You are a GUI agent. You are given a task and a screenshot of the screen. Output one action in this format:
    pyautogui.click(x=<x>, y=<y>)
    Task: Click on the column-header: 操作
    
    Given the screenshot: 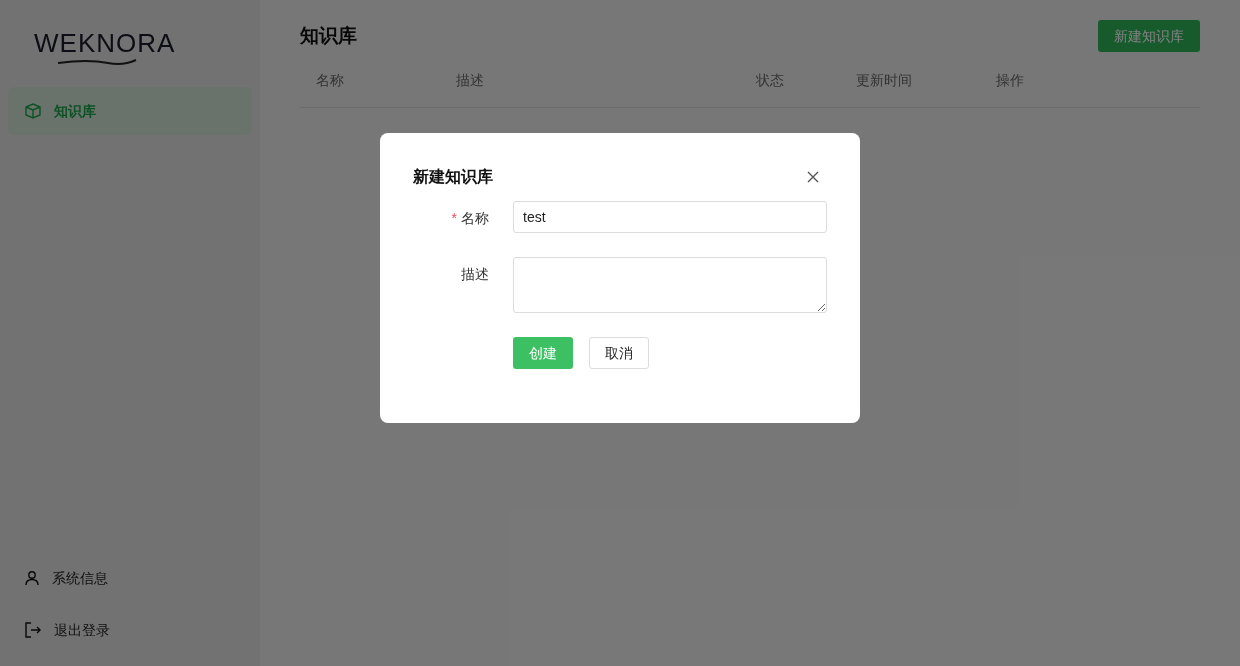 What is the action you would take?
    pyautogui.click(x=1010, y=80)
    